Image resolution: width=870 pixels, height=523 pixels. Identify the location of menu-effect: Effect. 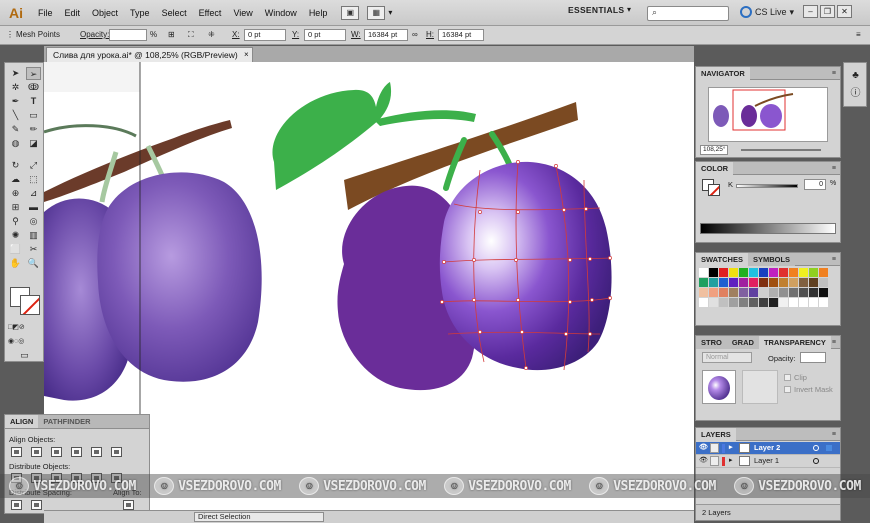
(210, 13).